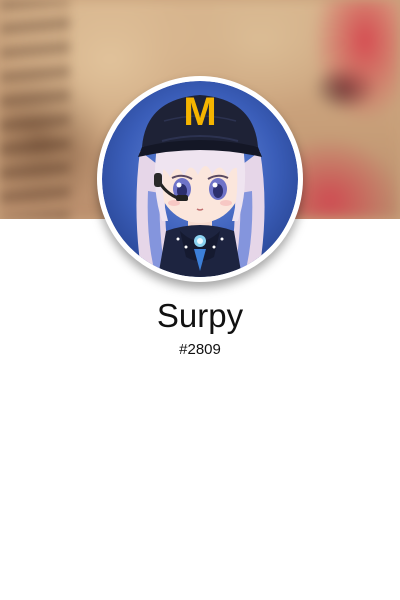 This screenshot has height=600, width=400. What do you see at coordinates (35, 109) in the screenshot?
I see `banner-stripes` at bounding box center [35, 109].